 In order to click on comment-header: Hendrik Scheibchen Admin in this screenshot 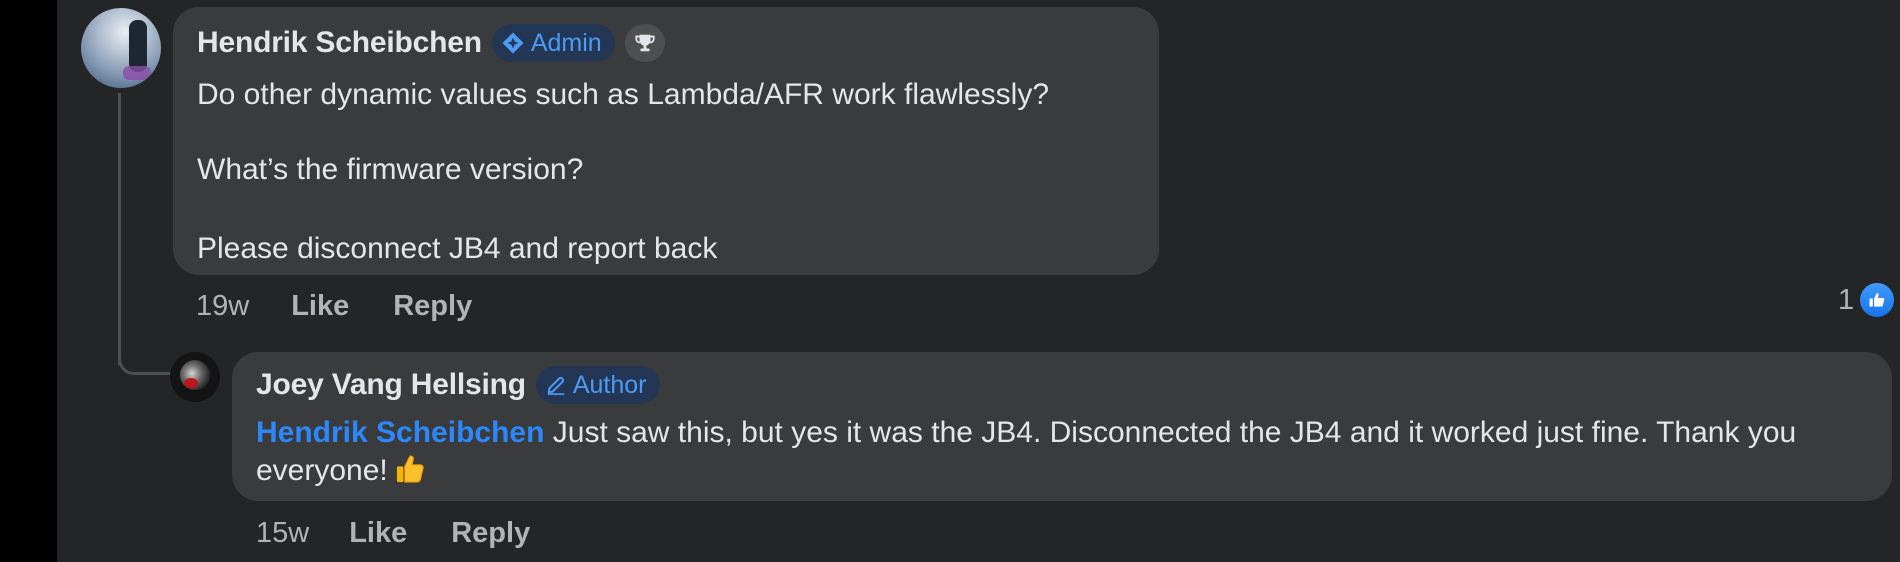, I will do `click(431, 43)`.